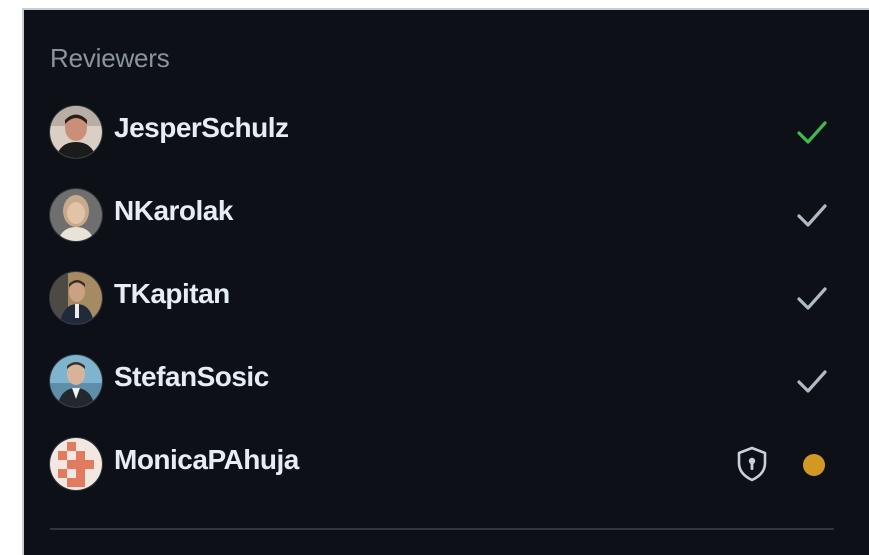 This screenshot has height=555, width=869. What do you see at coordinates (191, 377) in the screenshot?
I see `reviewer-name: StefanSosic` at bounding box center [191, 377].